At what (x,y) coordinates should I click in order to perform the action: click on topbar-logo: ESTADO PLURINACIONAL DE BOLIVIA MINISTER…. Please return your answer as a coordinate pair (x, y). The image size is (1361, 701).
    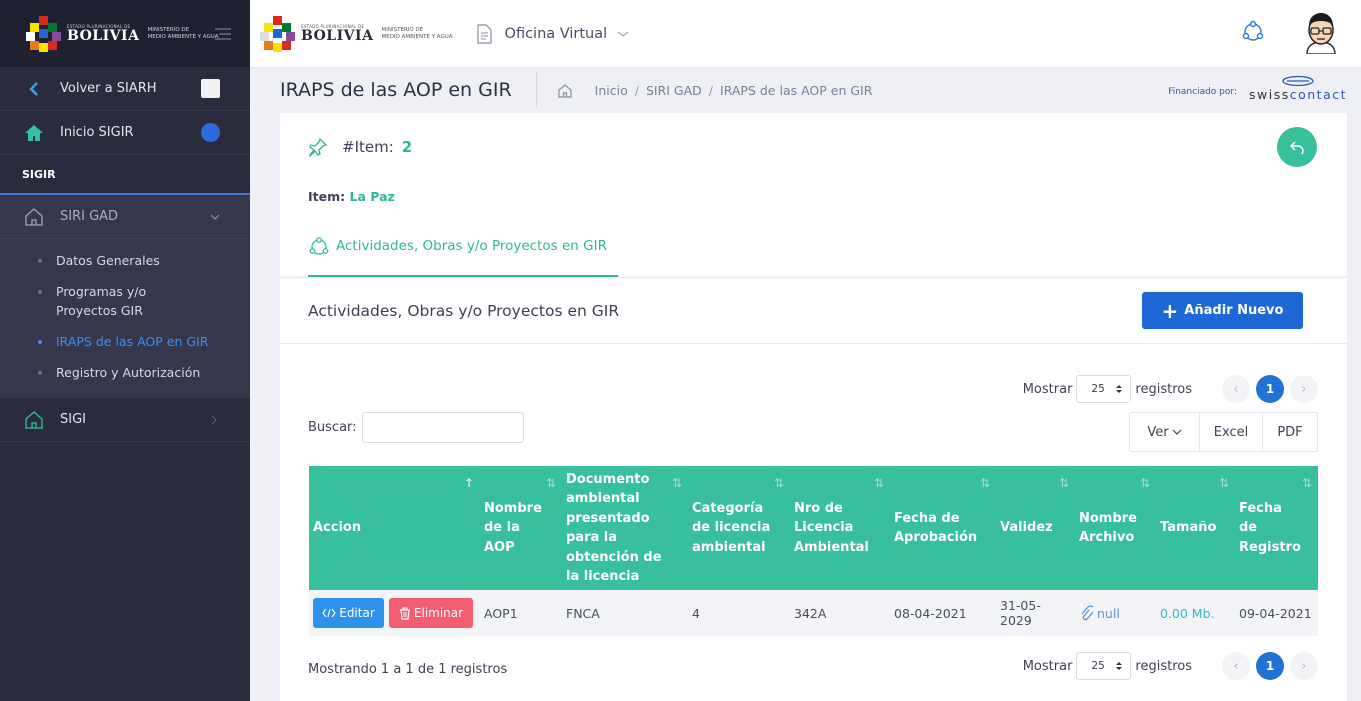
    Looking at the image, I should click on (356, 33).